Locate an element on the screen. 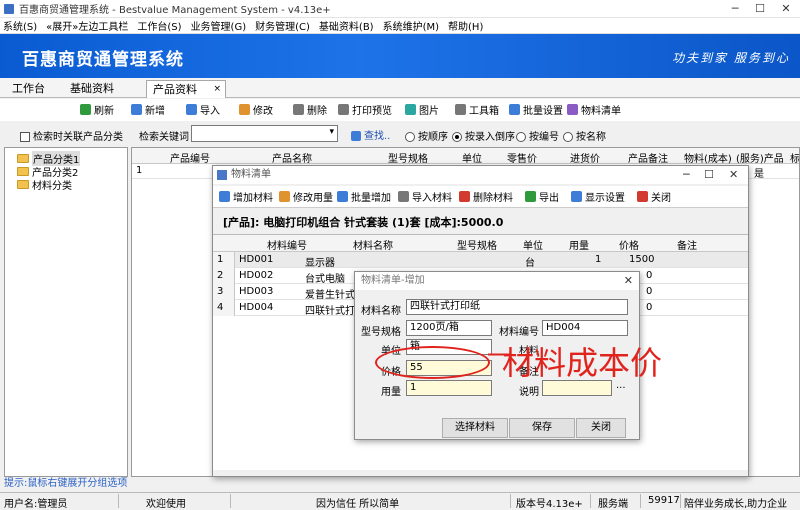 Image resolution: width=800 pixels, height=510 pixels. qty-field: 1 is located at coordinates (449, 388).